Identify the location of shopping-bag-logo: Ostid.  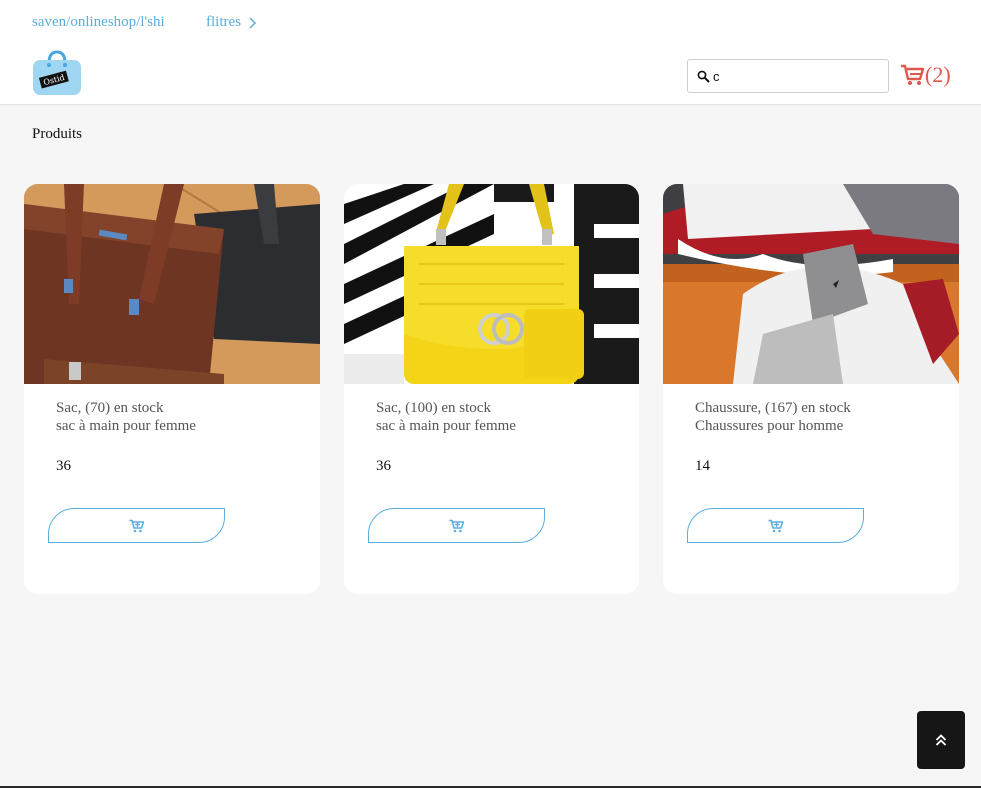
(57, 72).